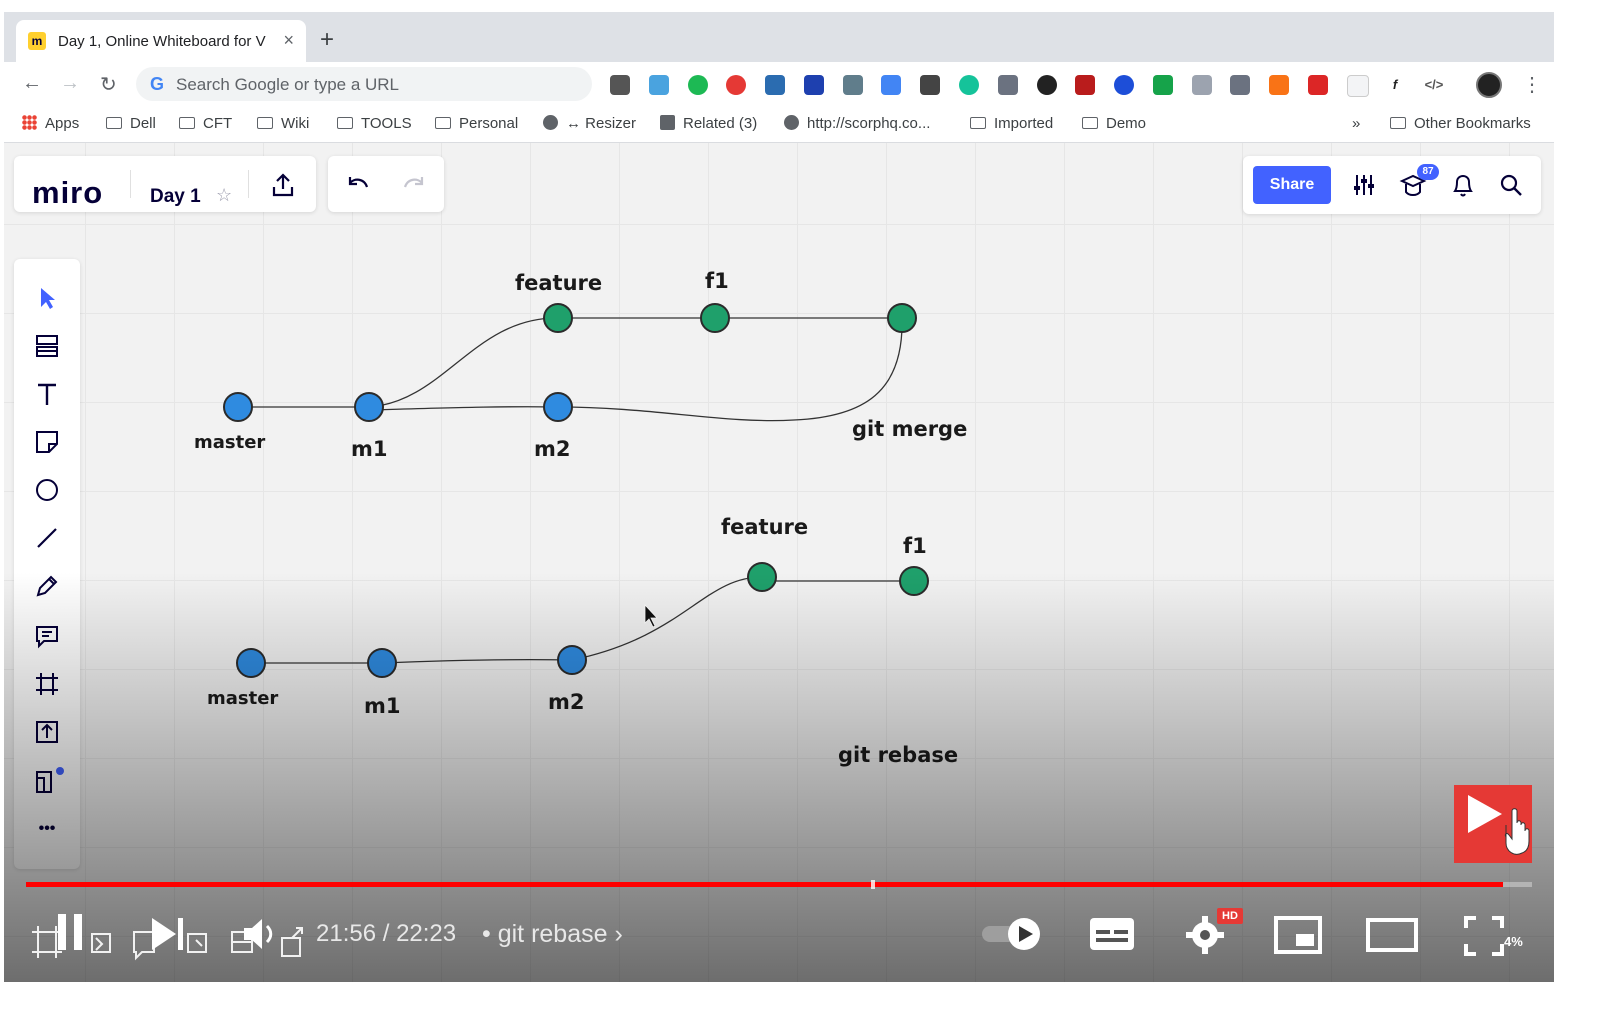 This screenshot has height=1012, width=1618. I want to click on video-progress-played, so click(765, 884).